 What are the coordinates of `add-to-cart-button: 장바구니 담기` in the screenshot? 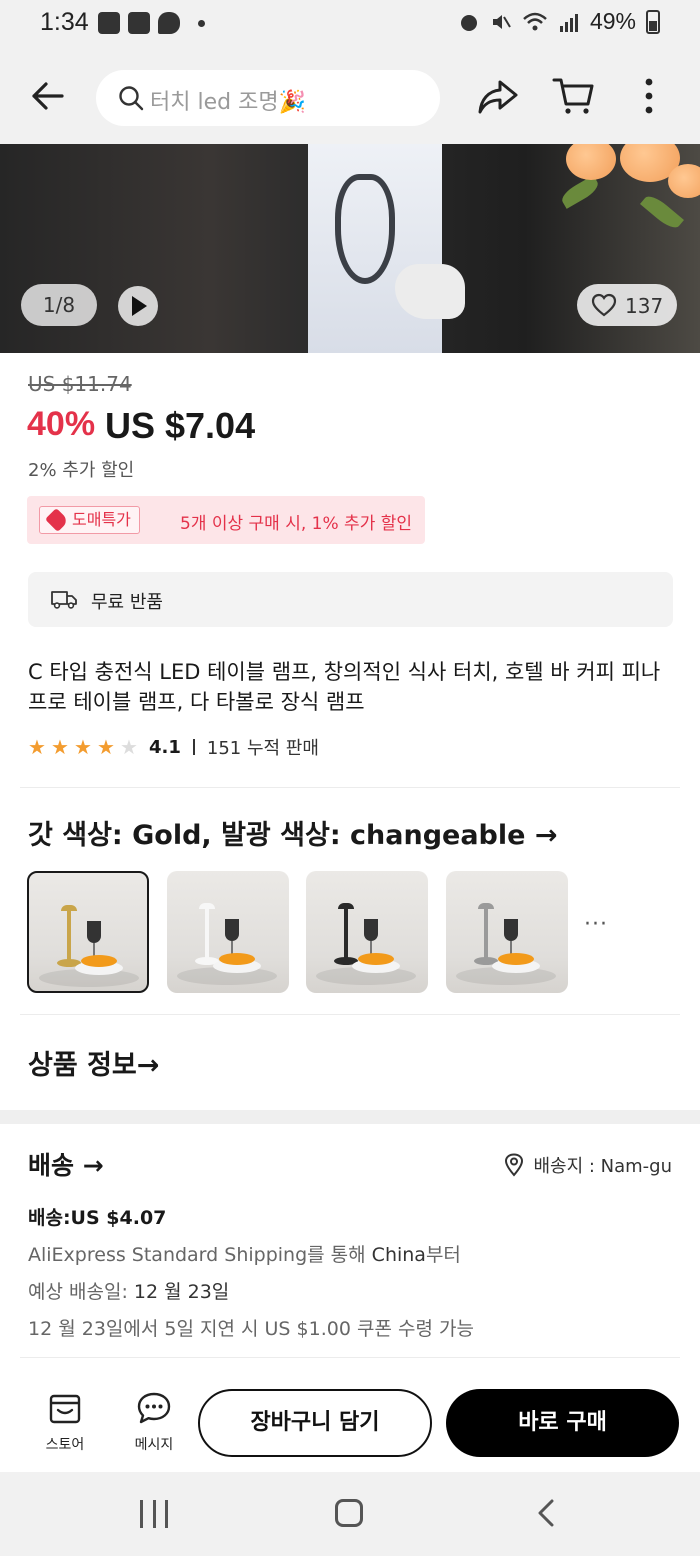 It's located at (315, 1423).